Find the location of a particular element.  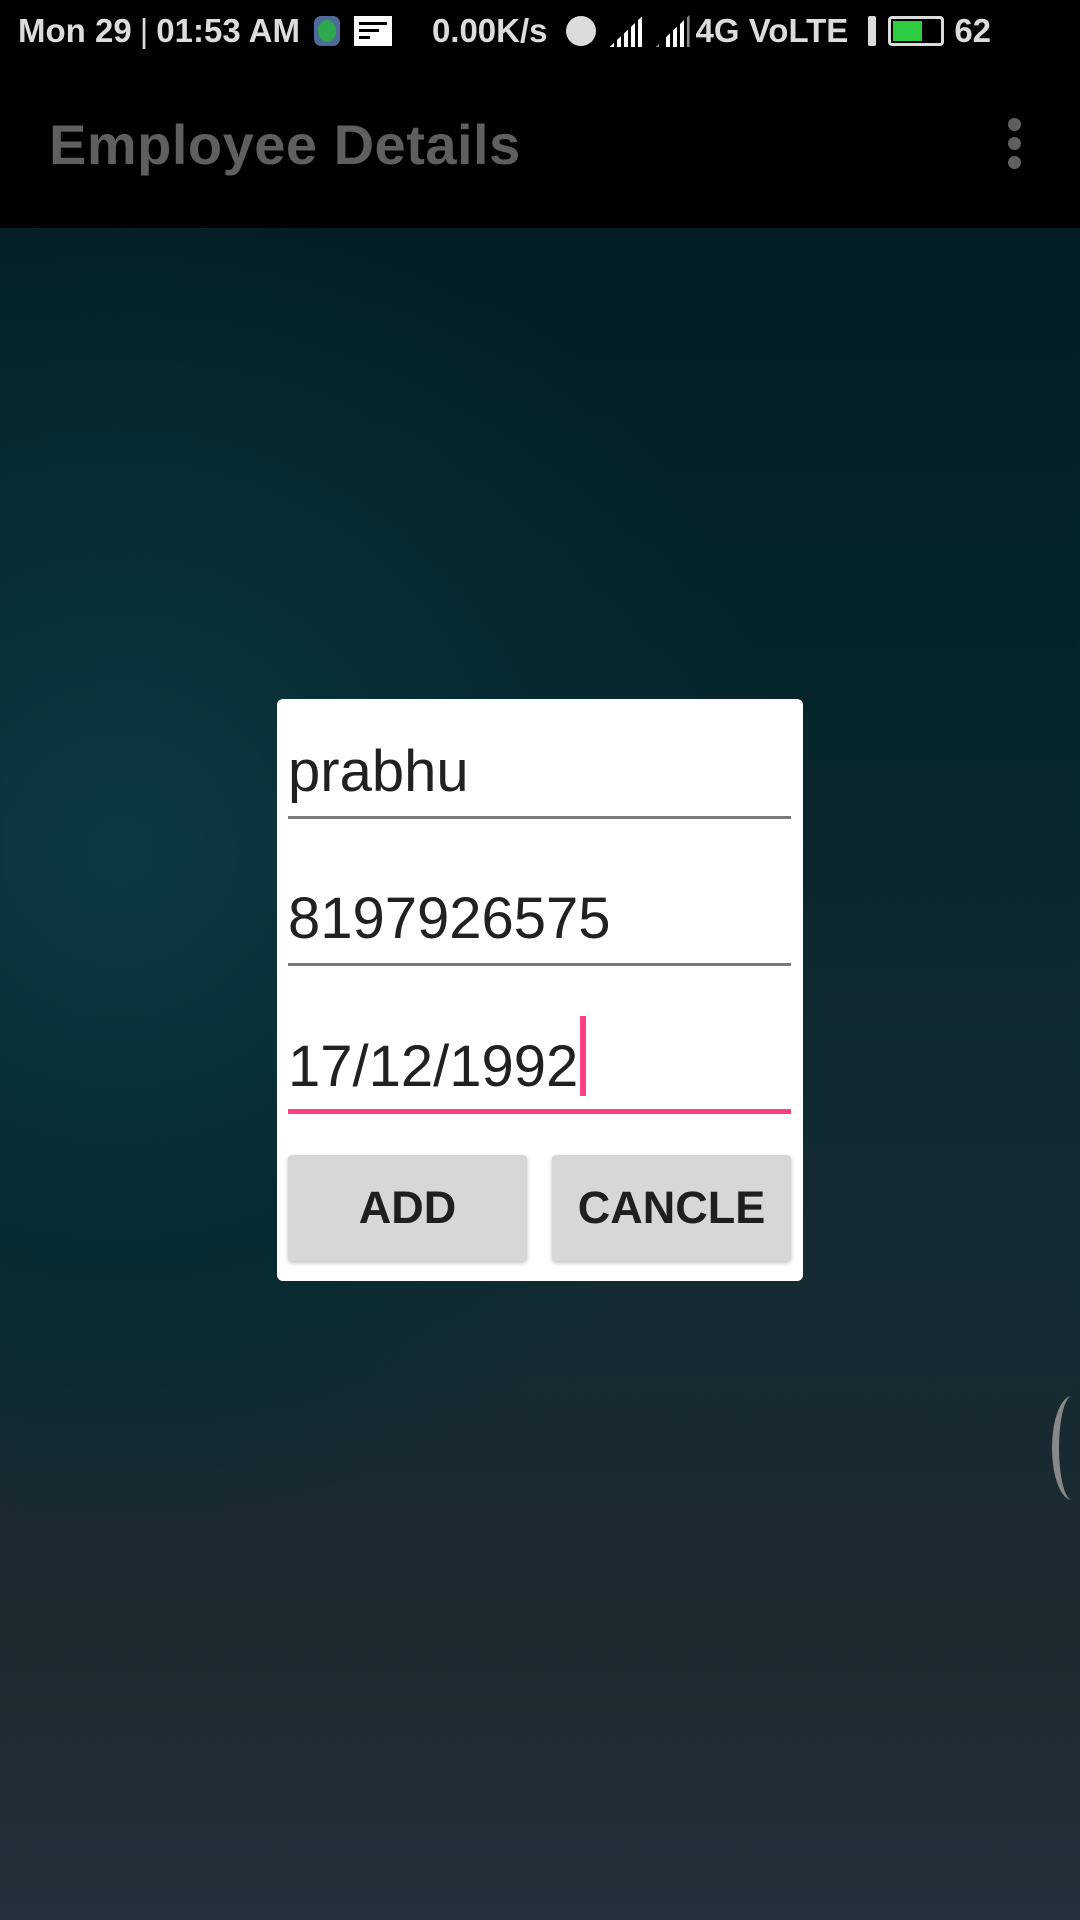

name-input: prabhu is located at coordinates (539, 764).